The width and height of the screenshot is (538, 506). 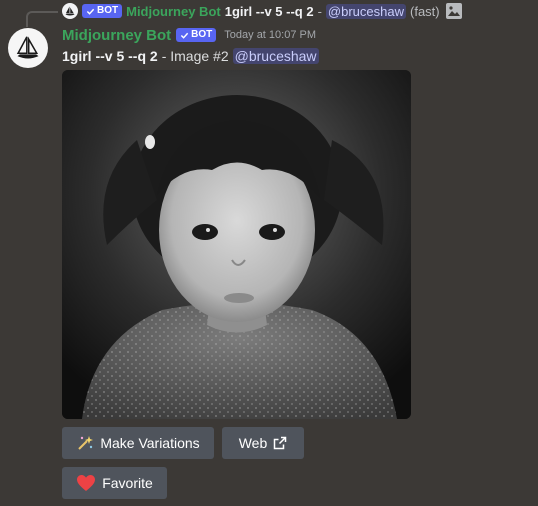 I want to click on make-variations-button: Make Variations, so click(x=138, y=443).